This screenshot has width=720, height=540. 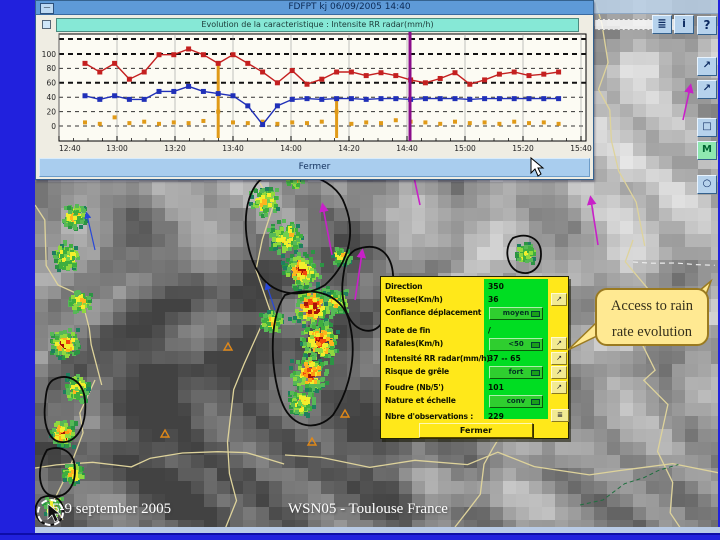 I want to click on footer-date: 5-9 september 2005, so click(x=112, y=509).